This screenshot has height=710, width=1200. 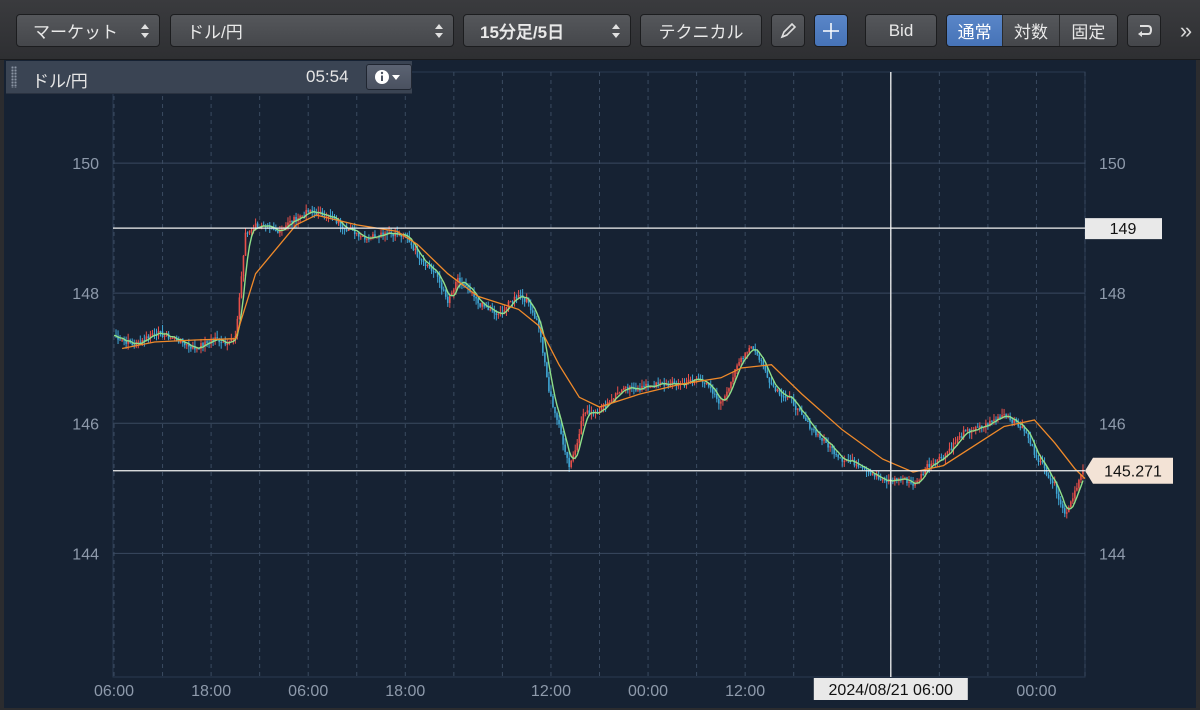 I want to click on bid-button: Bid, so click(x=901, y=30).